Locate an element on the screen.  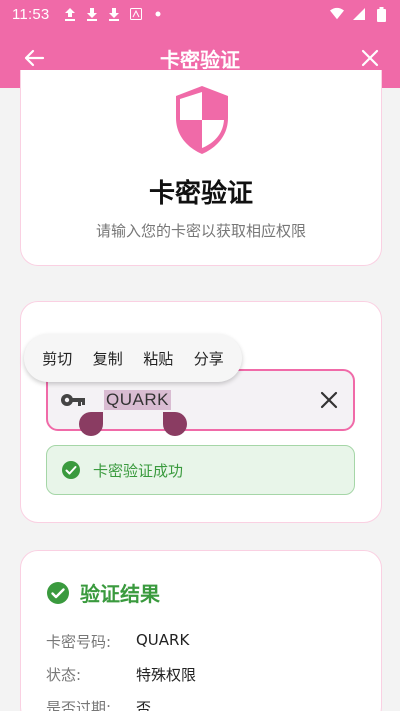
intro-heading: 卡密验证 is located at coordinates (200, 194).